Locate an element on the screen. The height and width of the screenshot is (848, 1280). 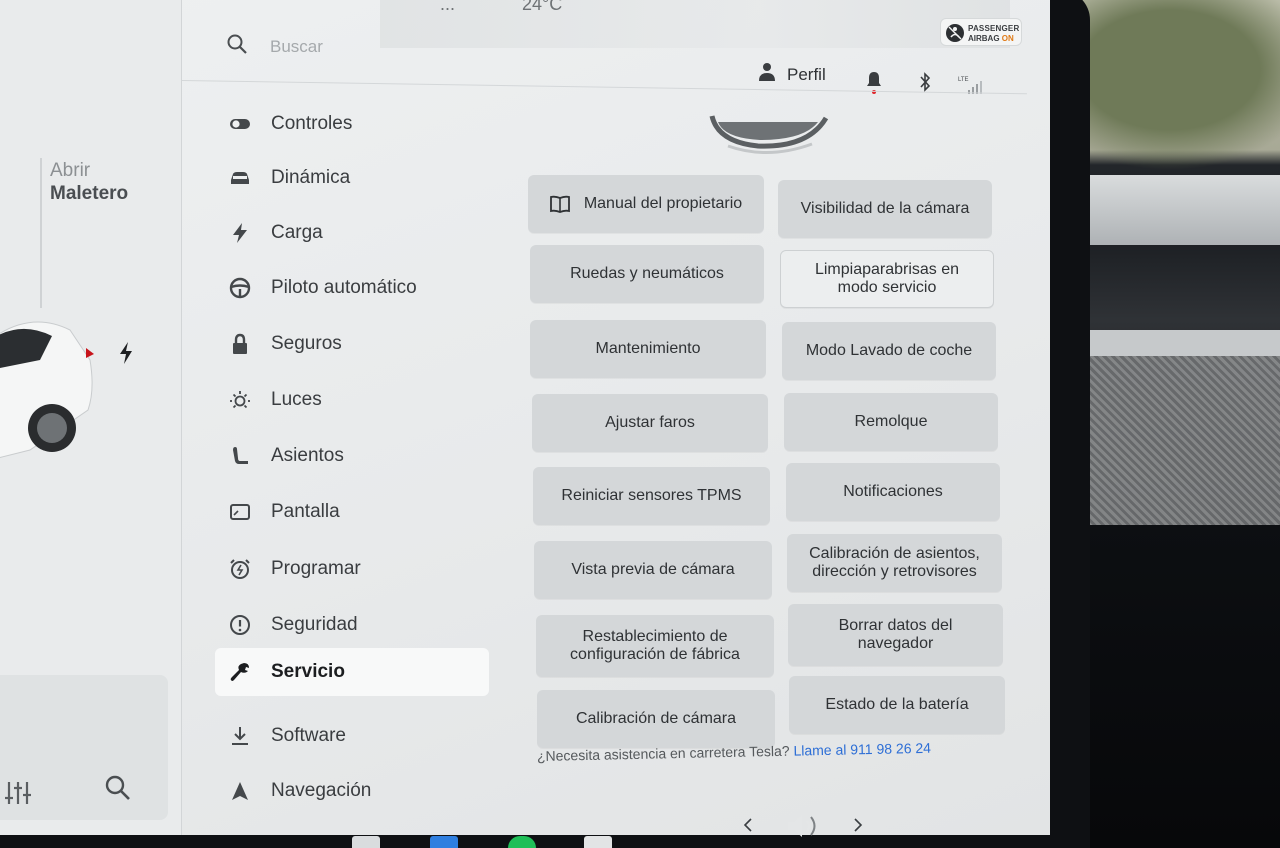
display-icon is located at coordinates (240, 512).